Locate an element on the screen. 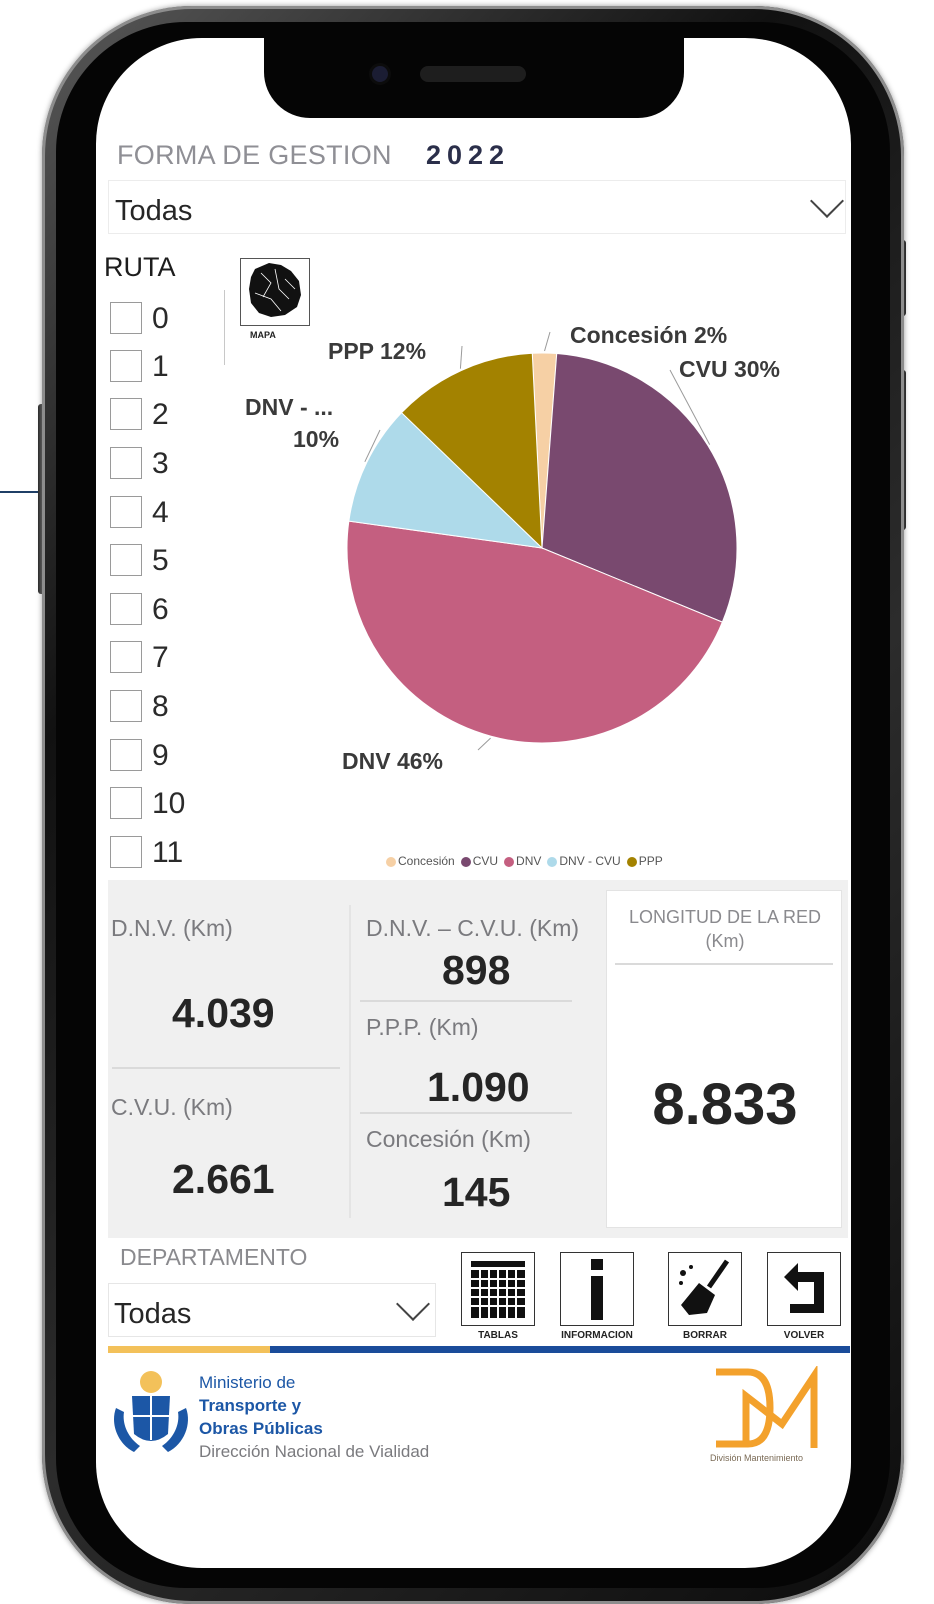  informacion-button is located at coordinates (597, 1289).